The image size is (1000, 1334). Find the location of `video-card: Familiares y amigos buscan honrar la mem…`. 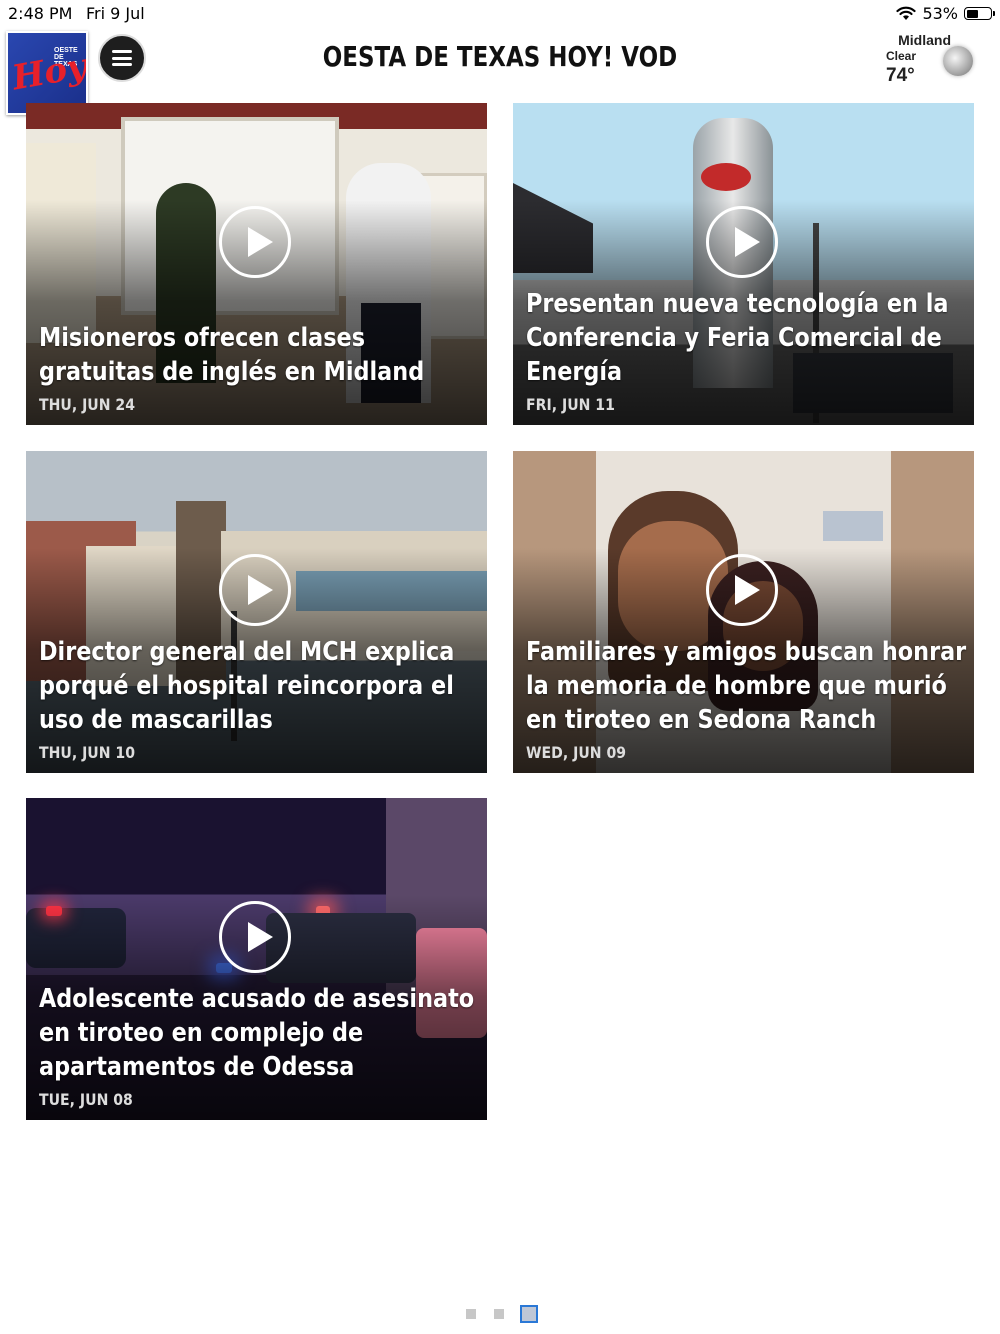

video-card: Familiares y amigos buscan honrar la mem… is located at coordinates (743, 612).